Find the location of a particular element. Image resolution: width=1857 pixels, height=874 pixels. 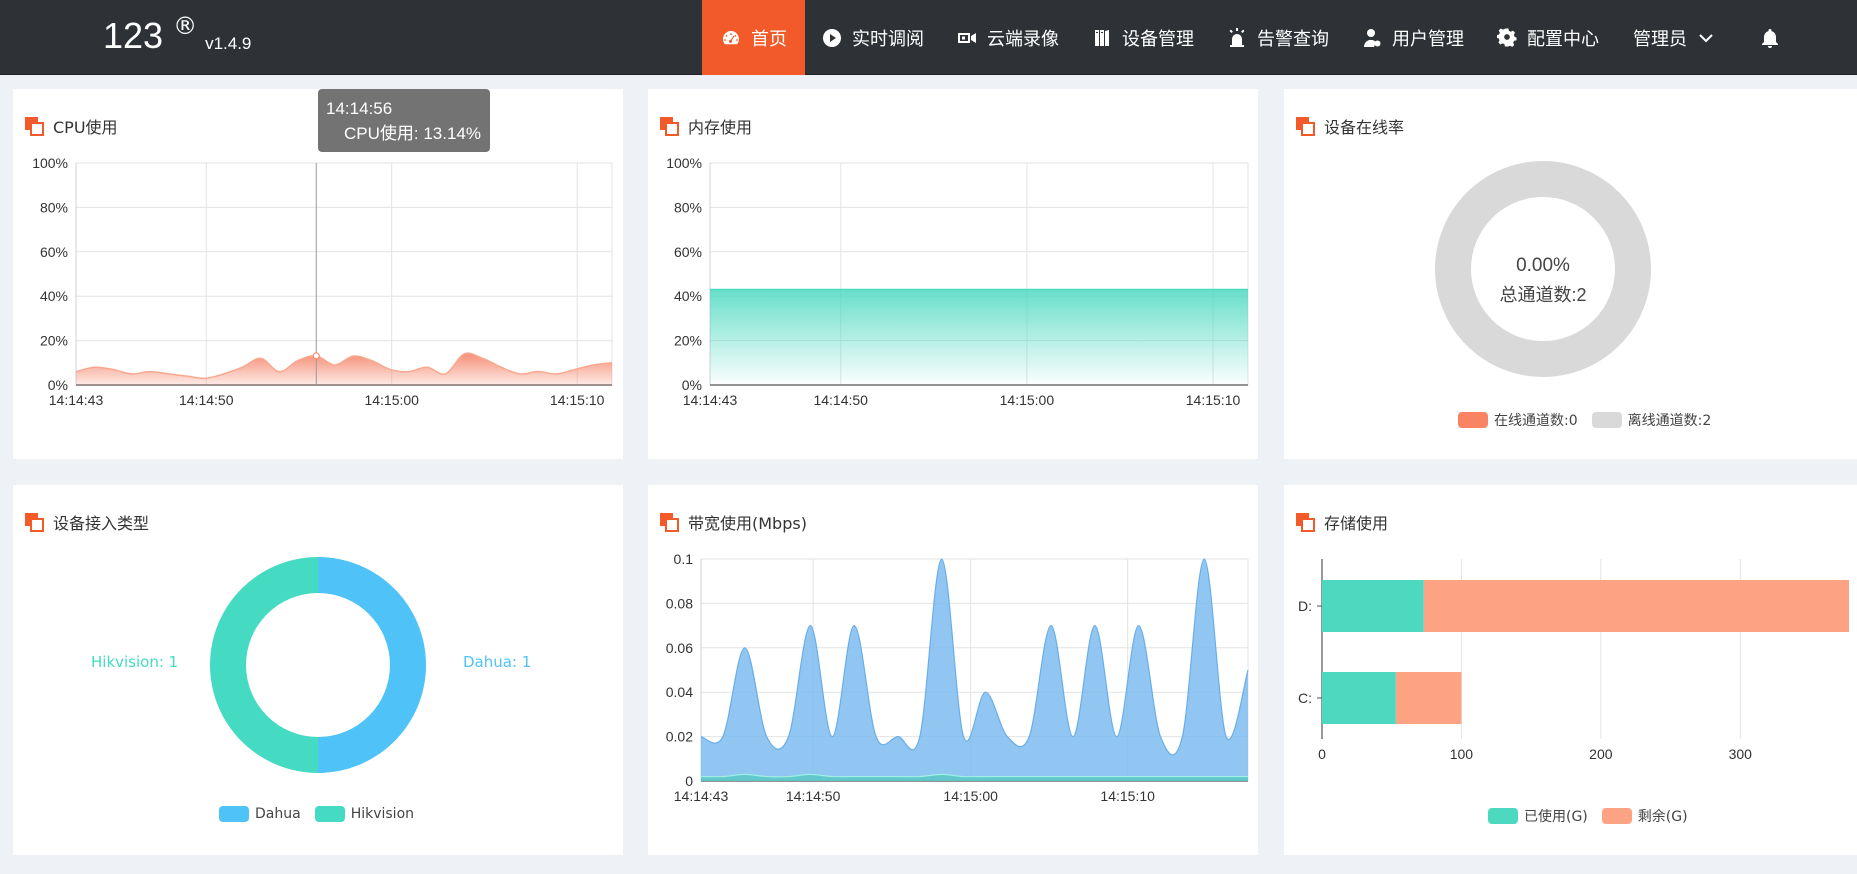

storage-legend: 已使用(G) 剩余(G) is located at coordinates (1595, 816).